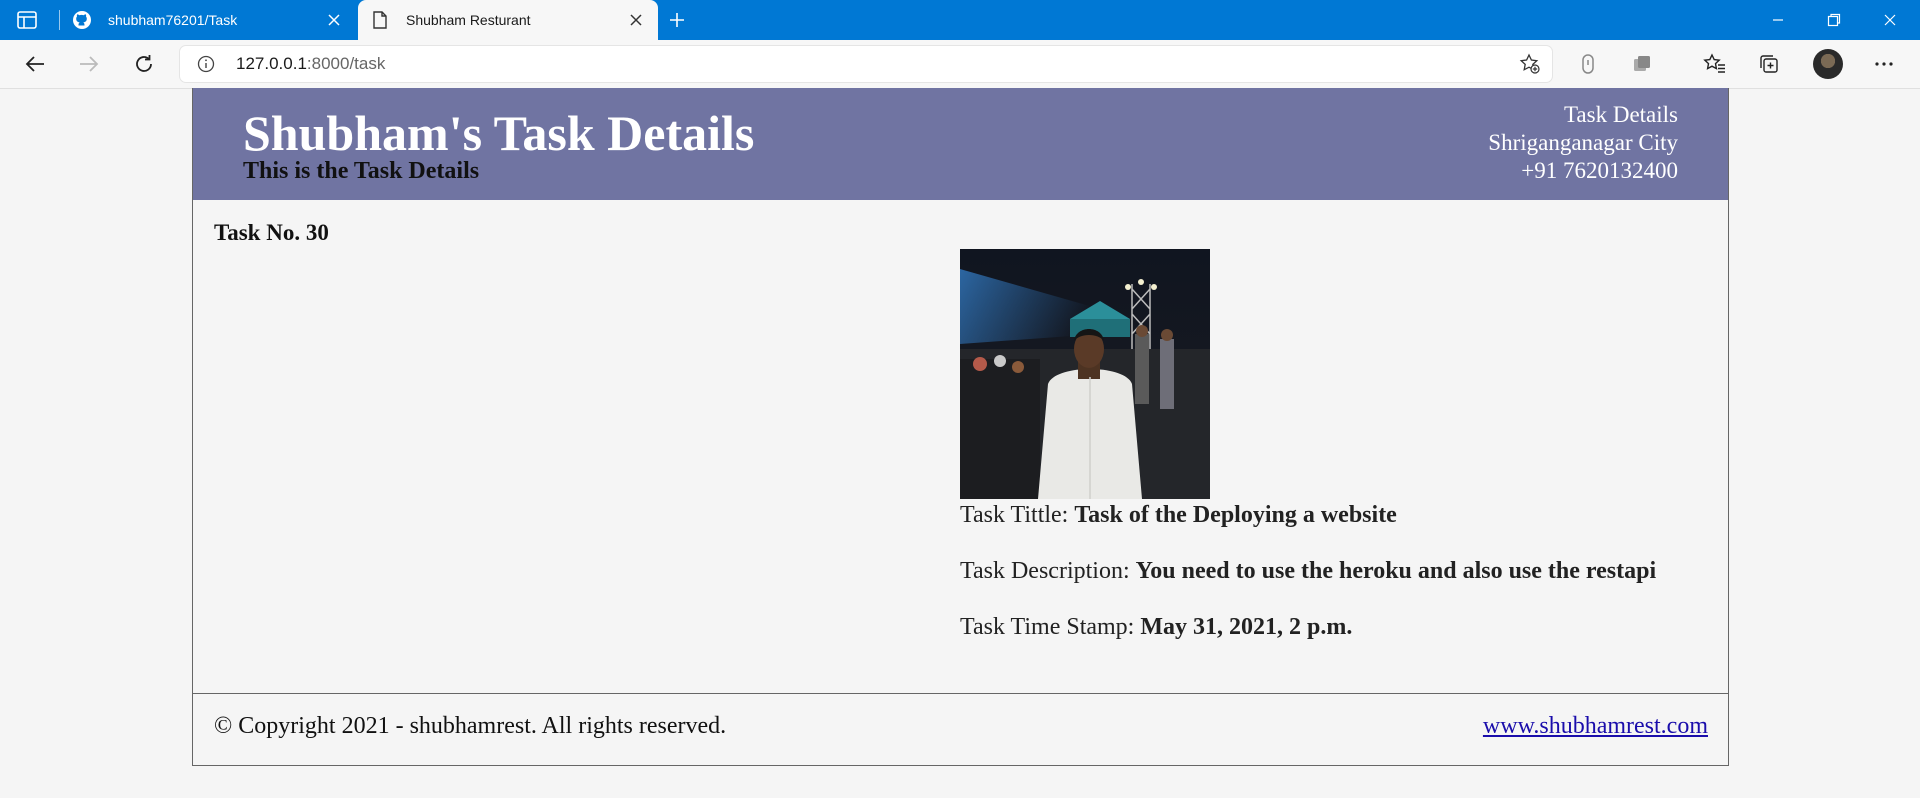  Describe the element at coordinates (89, 64) in the screenshot. I see `forward-icon` at that location.